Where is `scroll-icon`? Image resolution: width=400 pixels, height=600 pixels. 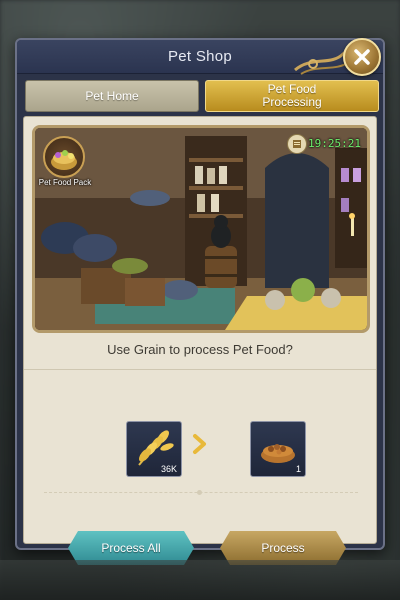 scroll-icon is located at coordinates (297, 144).